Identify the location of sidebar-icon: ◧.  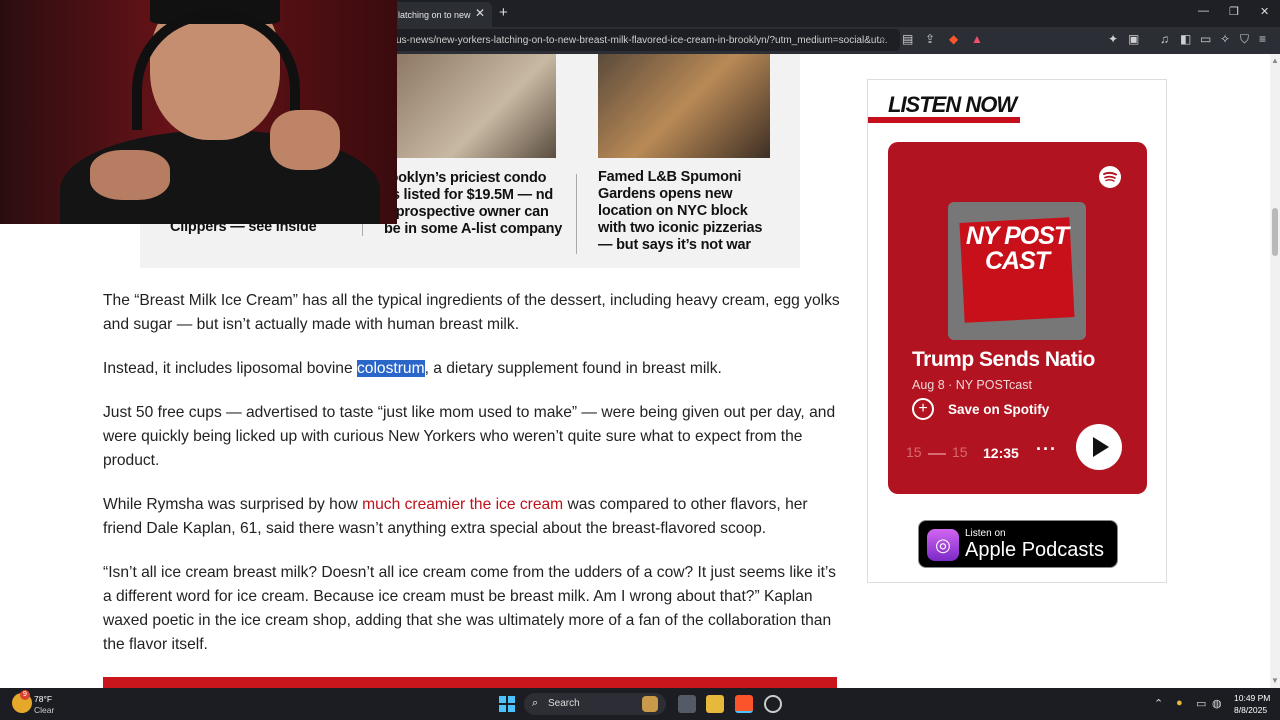
(1185, 39).